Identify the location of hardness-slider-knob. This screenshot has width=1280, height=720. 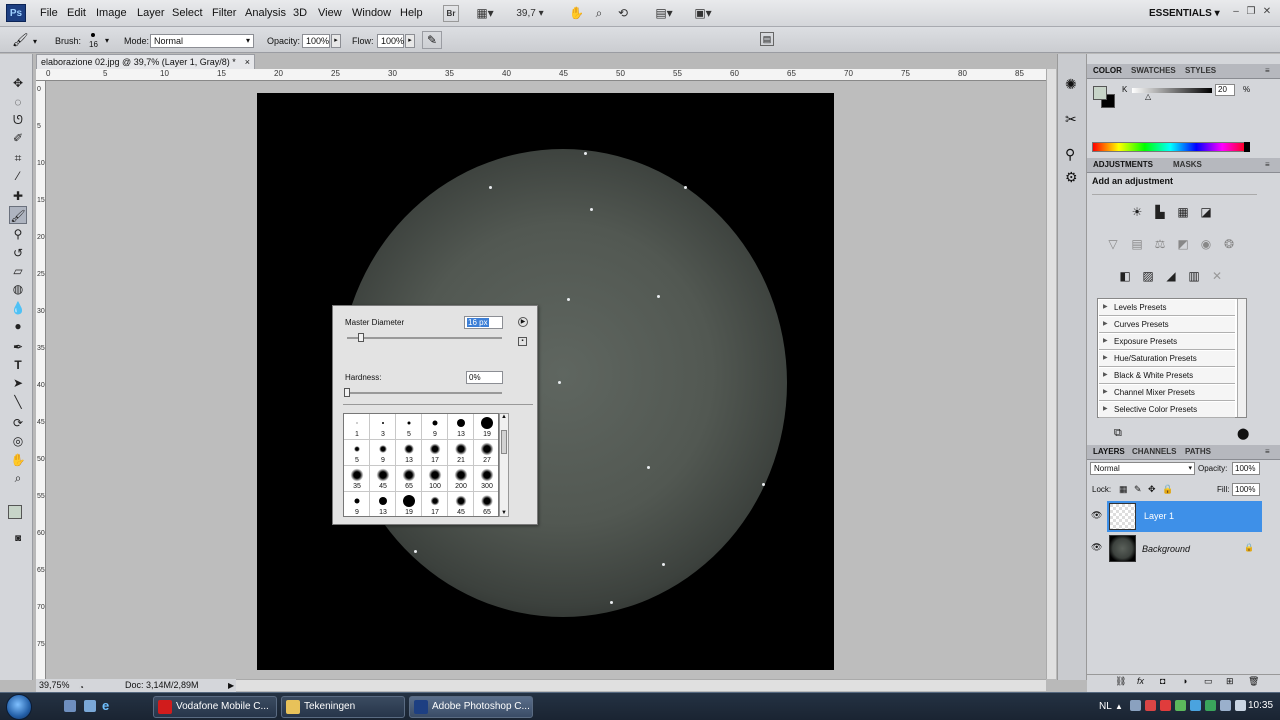
(347, 392).